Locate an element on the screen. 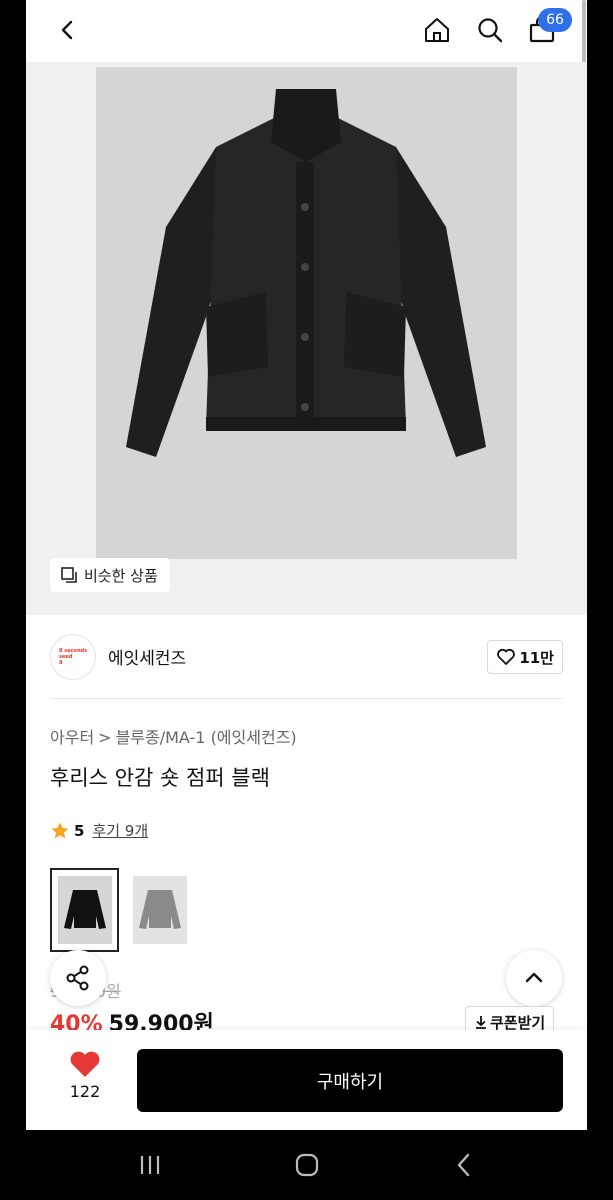  share-icon is located at coordinates (77, 978).